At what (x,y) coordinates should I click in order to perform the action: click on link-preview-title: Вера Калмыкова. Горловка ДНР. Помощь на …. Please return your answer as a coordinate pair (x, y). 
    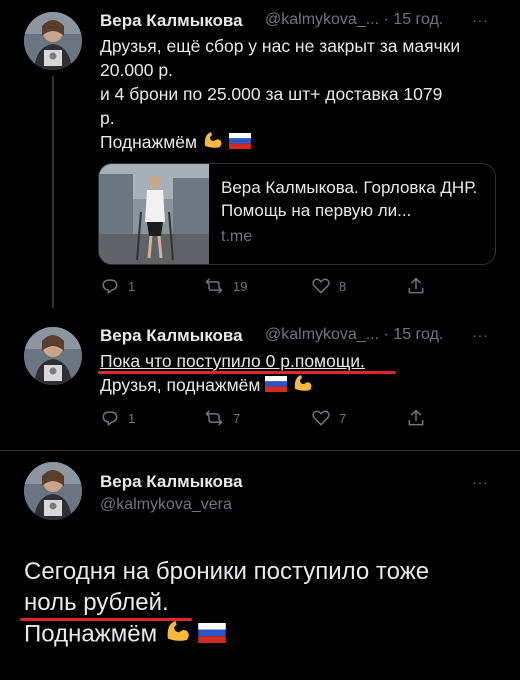
    Looking at the image, I should click on (349, 199).